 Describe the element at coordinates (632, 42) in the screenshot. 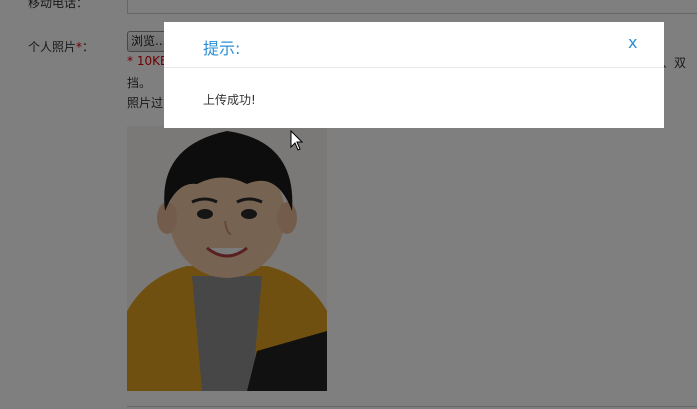

I see `dialog-close-button: x` at that location.